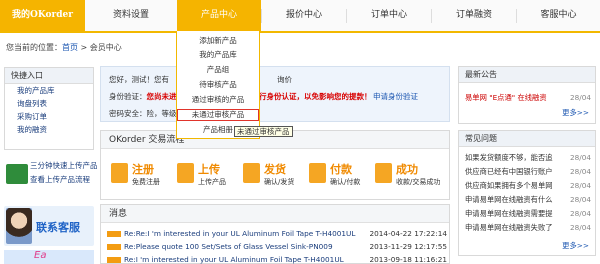 The image size is (600, 264). Describe the element at coordinates (275, 169) in the screenshot. I see `step-ship-title: 发货` at that location.